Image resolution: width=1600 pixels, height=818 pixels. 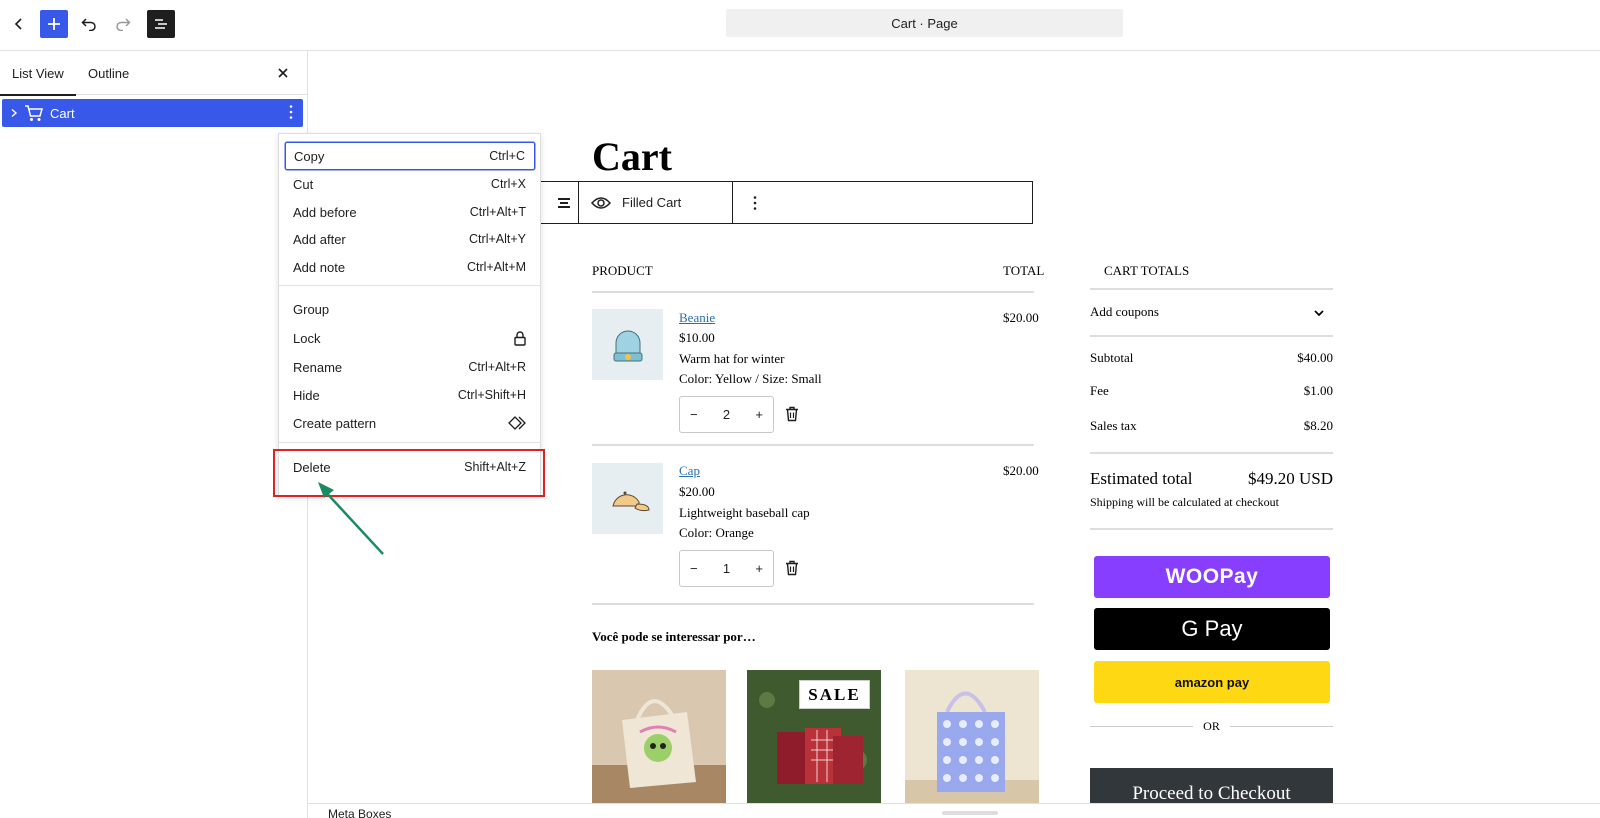 I want to click on menu-item-lock: Lock, so click(x=410, y=338).